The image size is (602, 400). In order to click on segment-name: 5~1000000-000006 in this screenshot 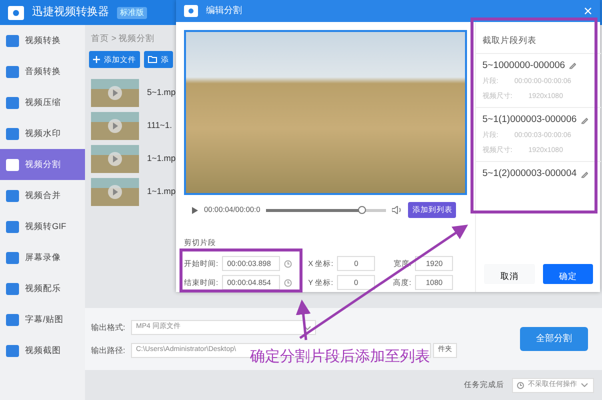, I will do `click(524, 65)`.